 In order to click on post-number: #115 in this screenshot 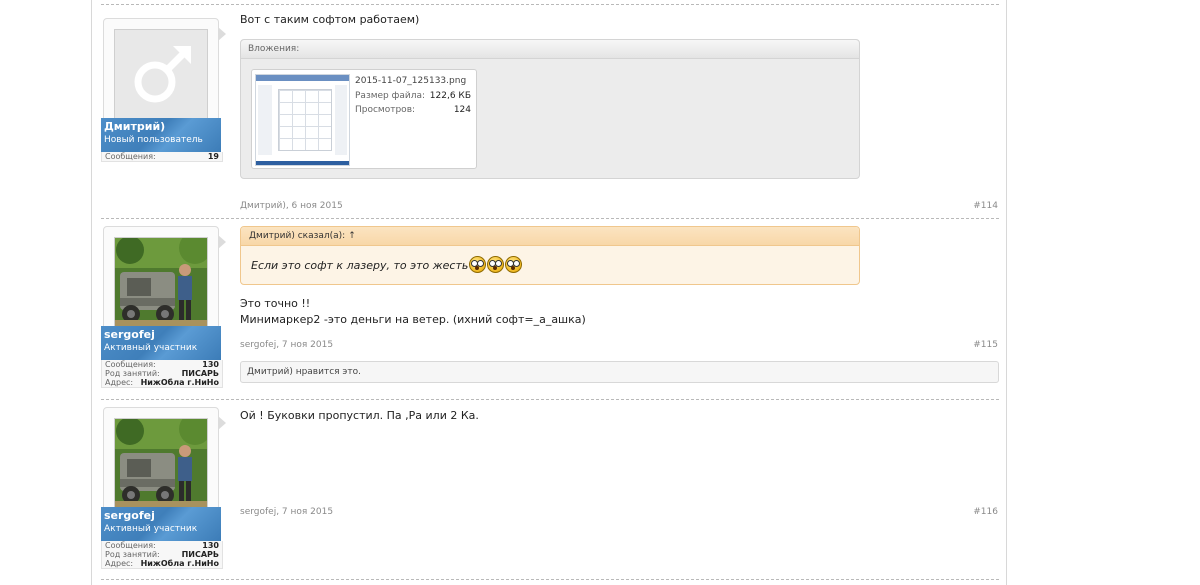, I will do `click(985, 345)`.